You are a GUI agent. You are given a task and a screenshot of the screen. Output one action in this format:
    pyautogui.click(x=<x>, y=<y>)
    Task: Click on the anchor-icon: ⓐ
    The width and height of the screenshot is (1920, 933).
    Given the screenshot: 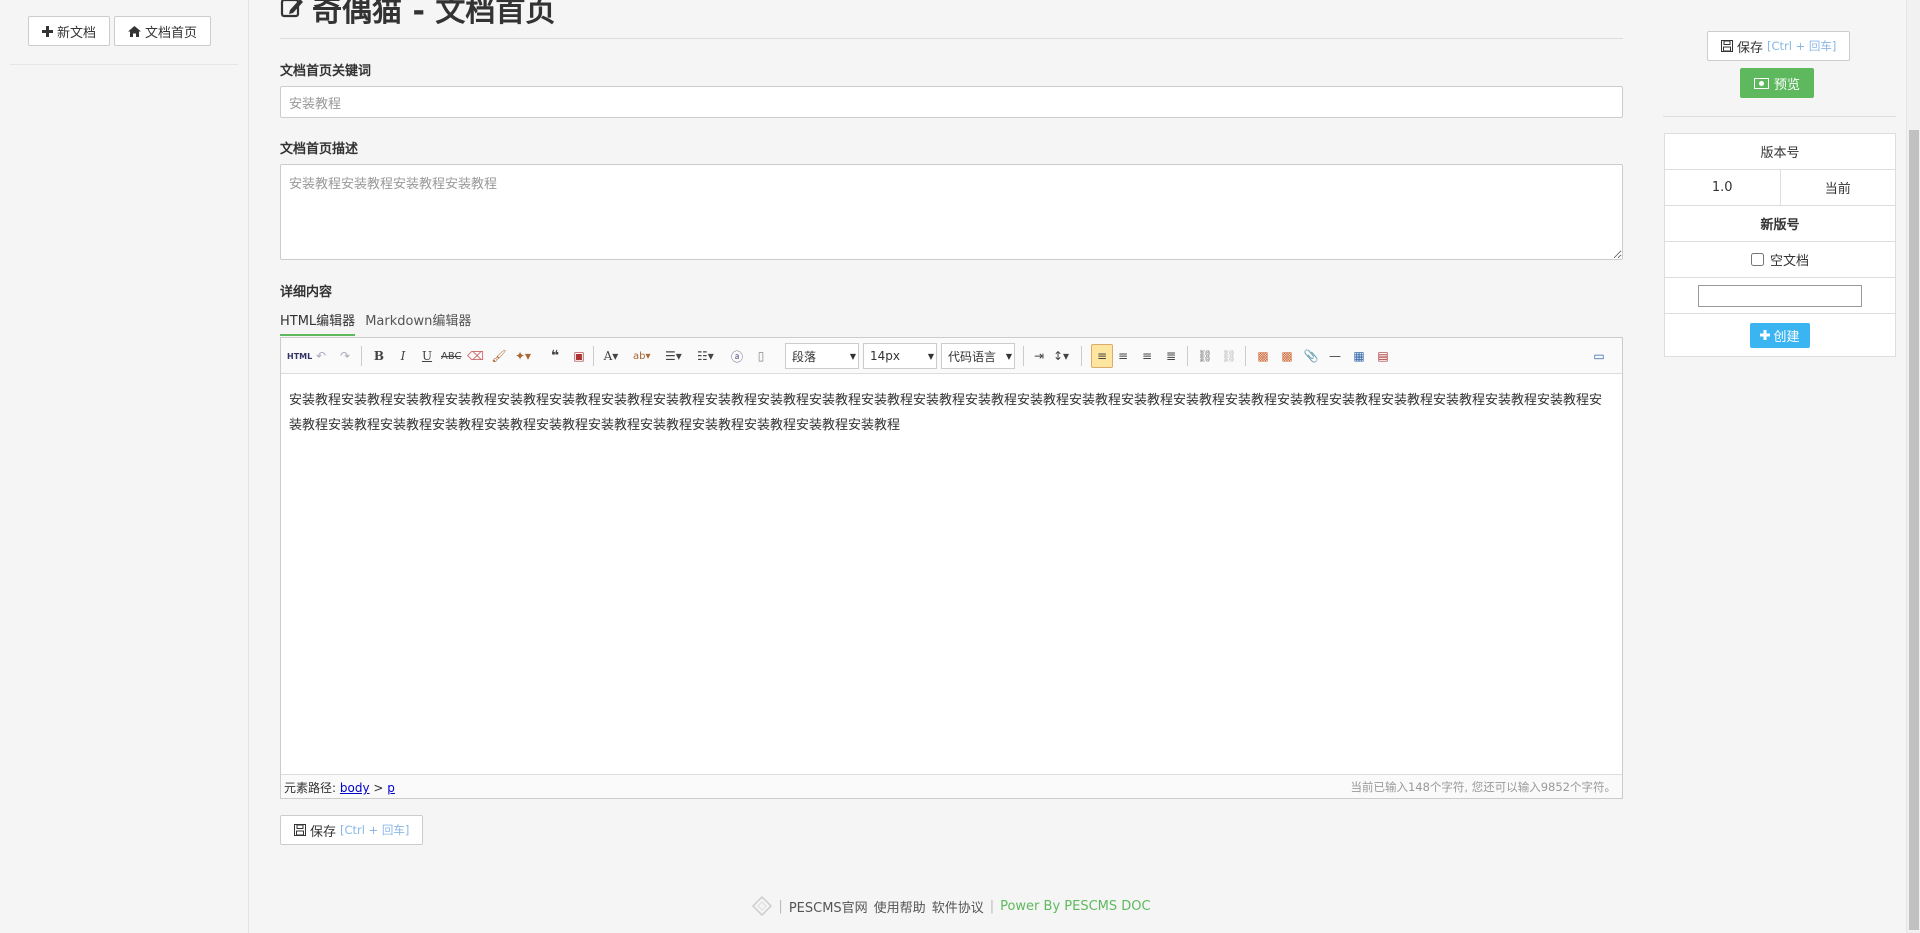 What is the action you would take?
    pyautogui.click(x=737, y=356)
    